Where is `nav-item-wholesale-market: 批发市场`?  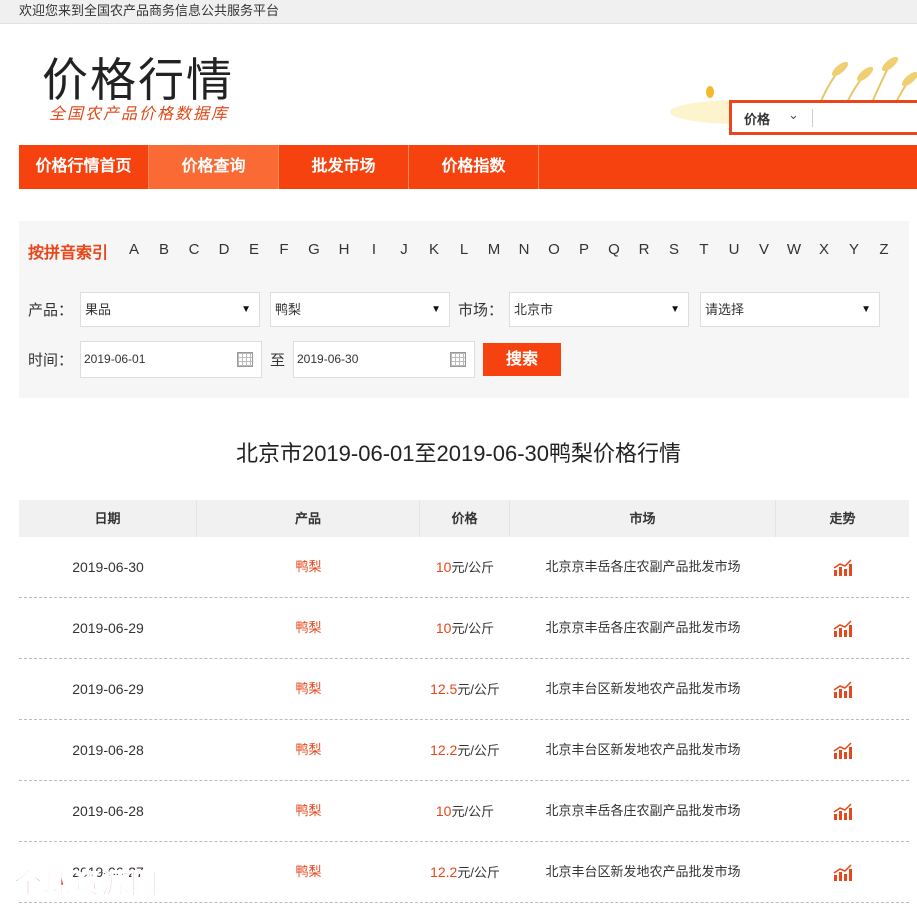
nav-item-wholesale-market: 批发市场 is located at coordinates (344, 167).